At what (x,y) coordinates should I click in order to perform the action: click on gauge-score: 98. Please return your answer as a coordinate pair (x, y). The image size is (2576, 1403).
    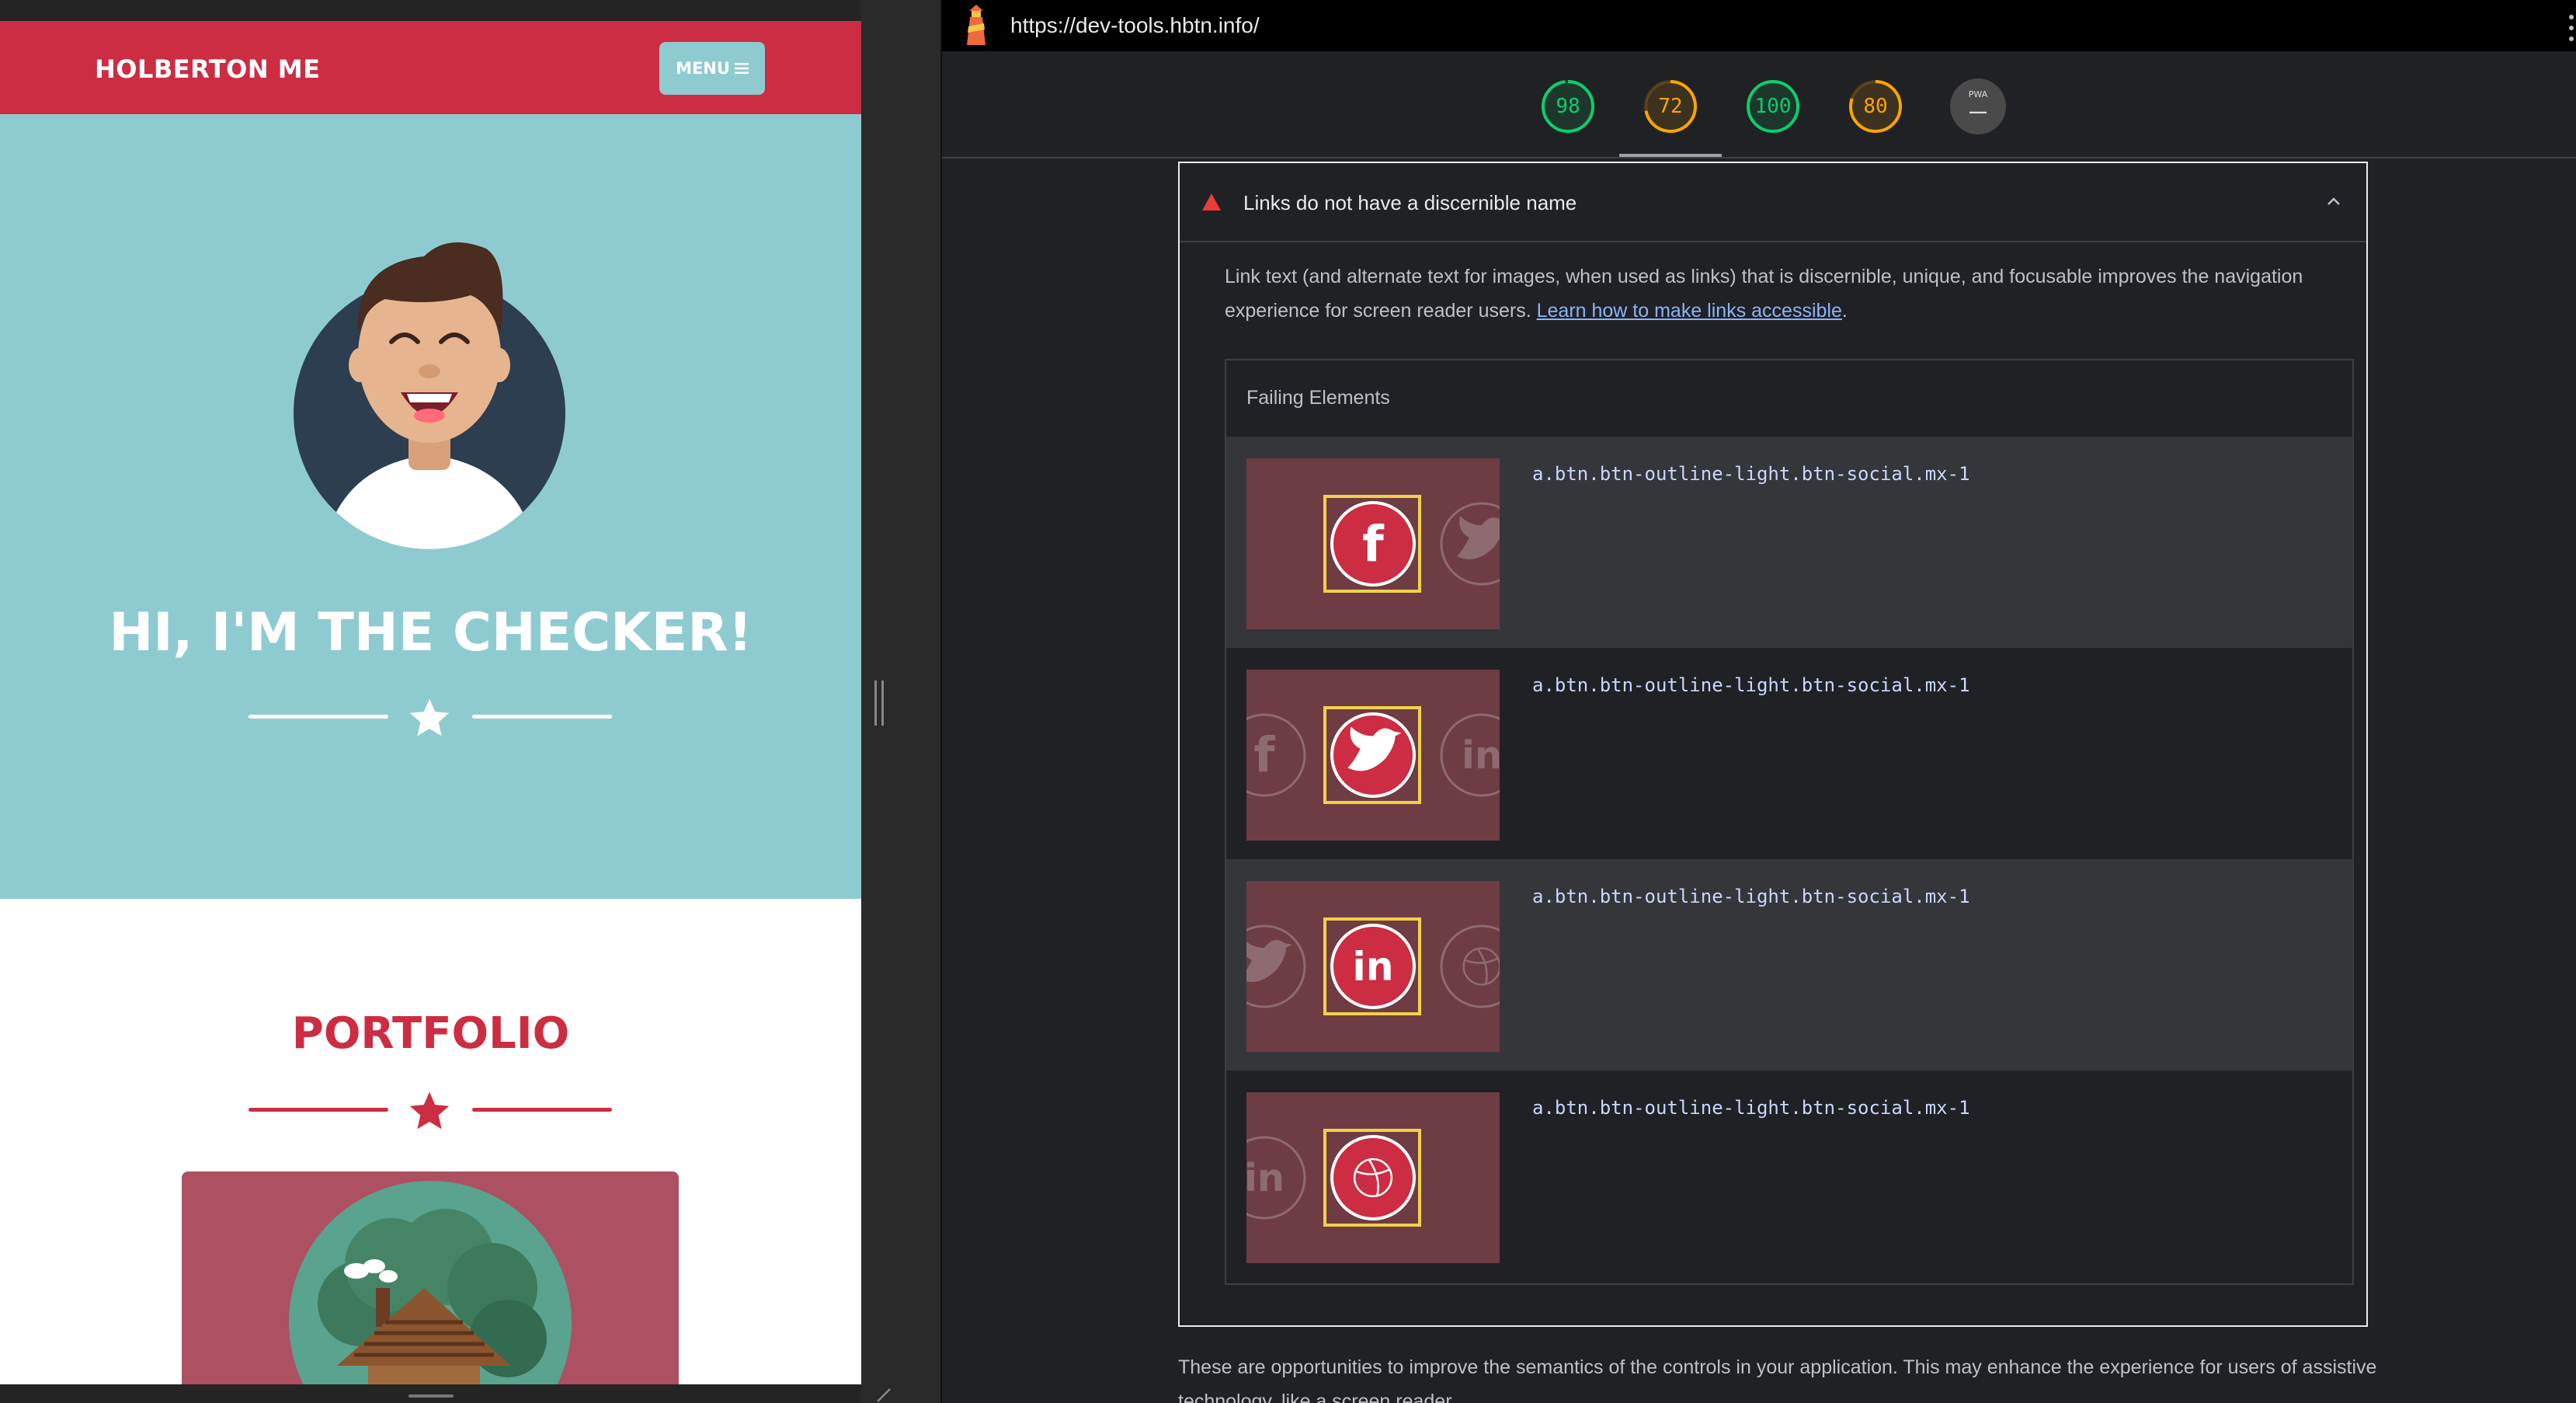
    Looking at the image, I should click on (1568, 106).